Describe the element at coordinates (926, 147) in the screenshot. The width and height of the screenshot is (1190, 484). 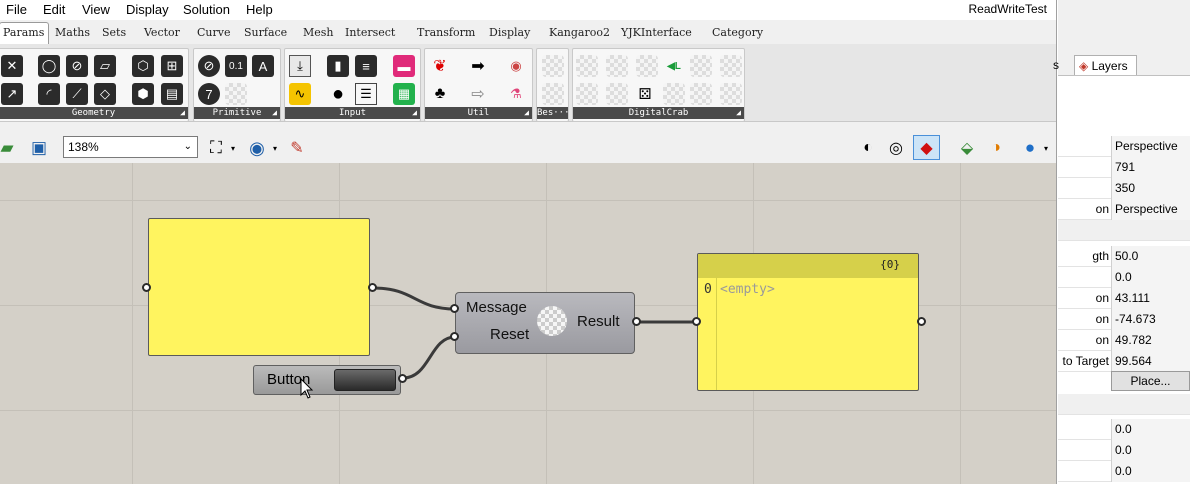
I see `preview-selected-icon: ◆` at that location.